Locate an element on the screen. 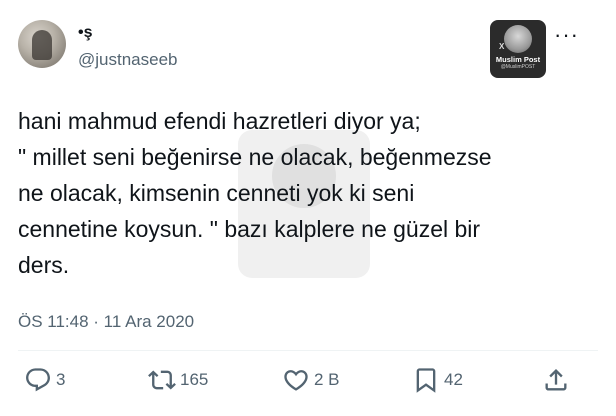 The width and height of the screenshot is (616, 416). author-name: •ş is located at coordinates (85, 33).